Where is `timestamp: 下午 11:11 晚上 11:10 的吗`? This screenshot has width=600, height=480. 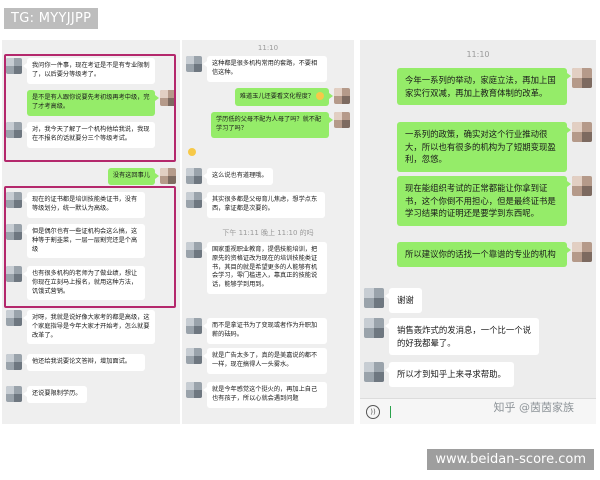
timestamp: 下午 11:11 晚上 11:10 的吗 is located at coordinates (268, 233).